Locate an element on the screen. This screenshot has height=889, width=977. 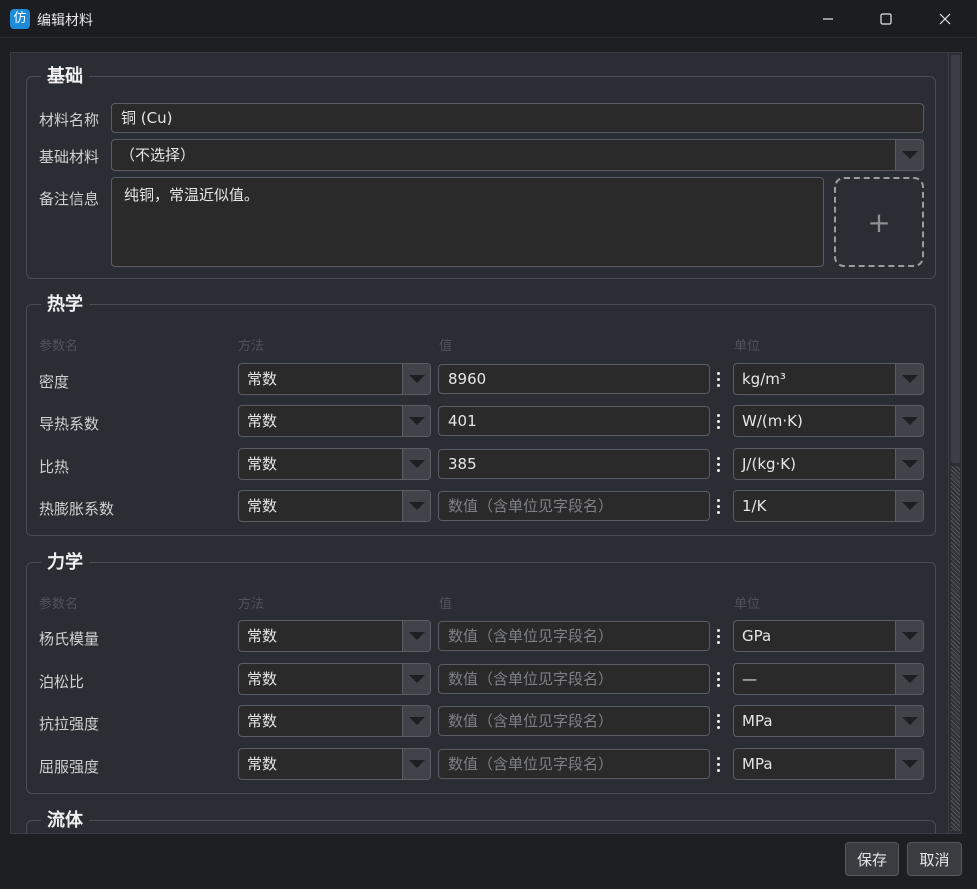
fluid-group: 流体 is located at coordinates (481, 819).